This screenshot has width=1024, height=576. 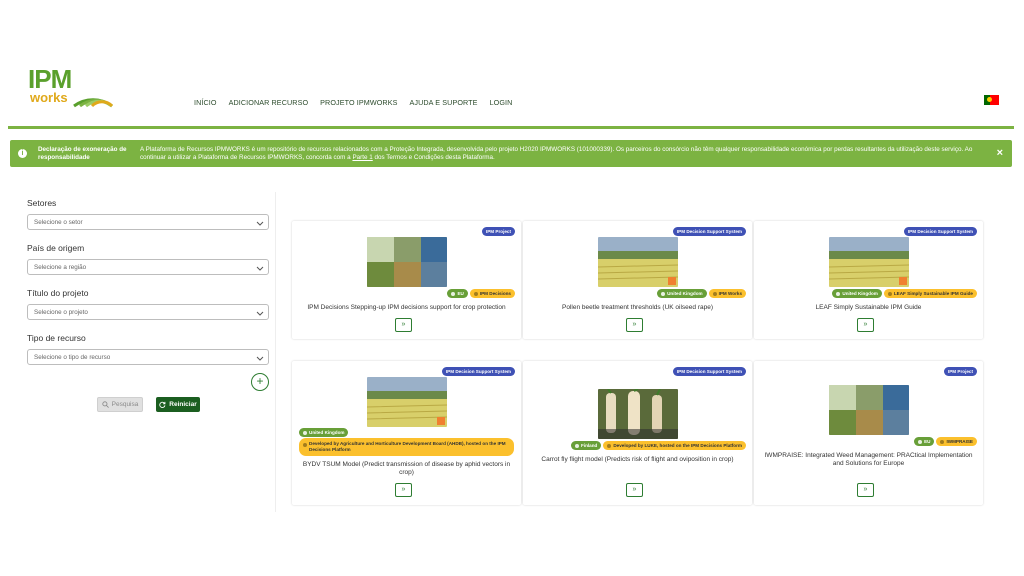 I want to click on close-icon: ×, so click(x=1000, y=153).